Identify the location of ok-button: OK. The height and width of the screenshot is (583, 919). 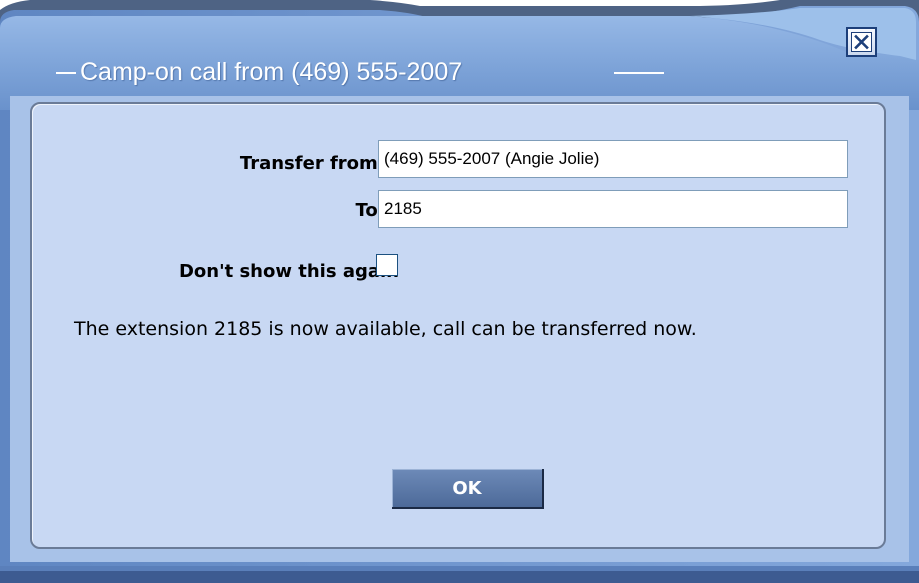
(468, 489).